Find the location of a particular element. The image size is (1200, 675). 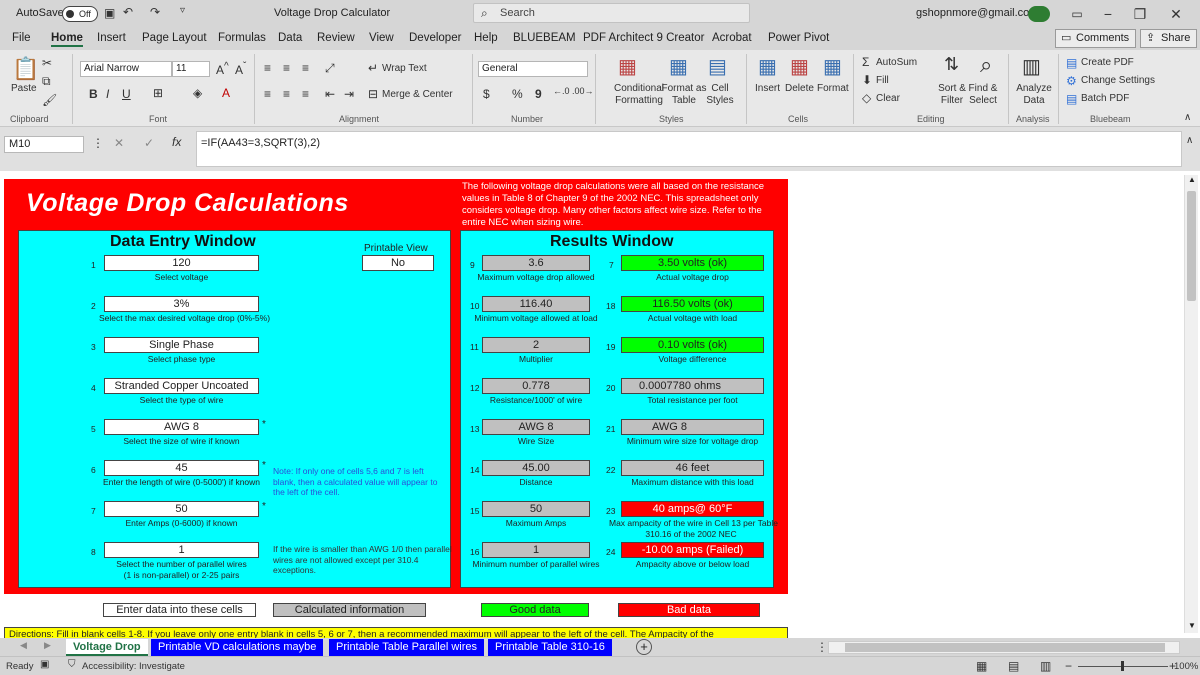

indent-increase-icon: ⇥ is located at coordinates (349, 94).